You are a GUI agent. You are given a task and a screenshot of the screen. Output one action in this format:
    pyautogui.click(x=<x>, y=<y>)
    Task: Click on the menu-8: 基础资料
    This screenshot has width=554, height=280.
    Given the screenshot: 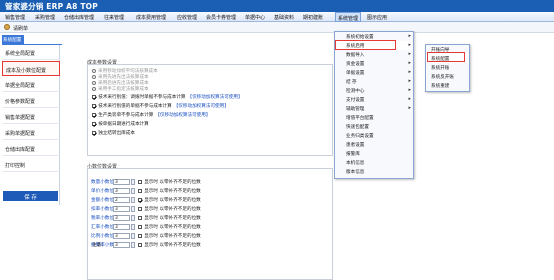 What is the action you would take?
    pyautogui.click(x=284, y=17)
    